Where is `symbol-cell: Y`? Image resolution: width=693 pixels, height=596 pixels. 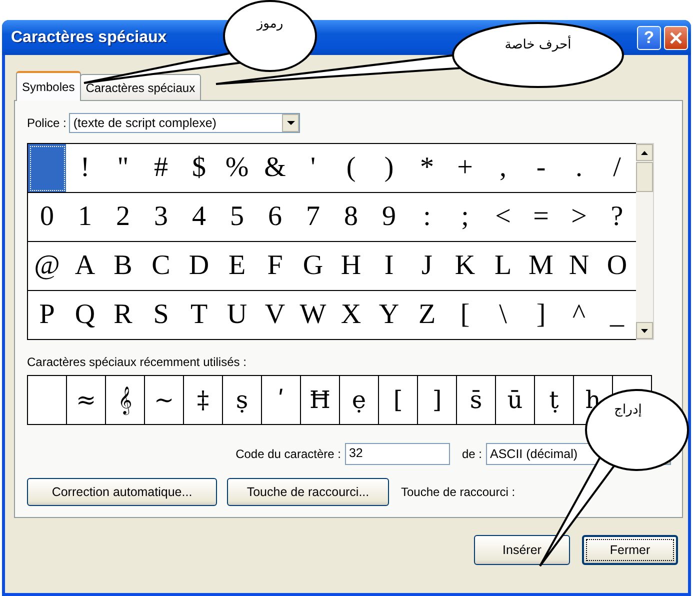 symbol-cell: Y is located at coordinates (389, 315).